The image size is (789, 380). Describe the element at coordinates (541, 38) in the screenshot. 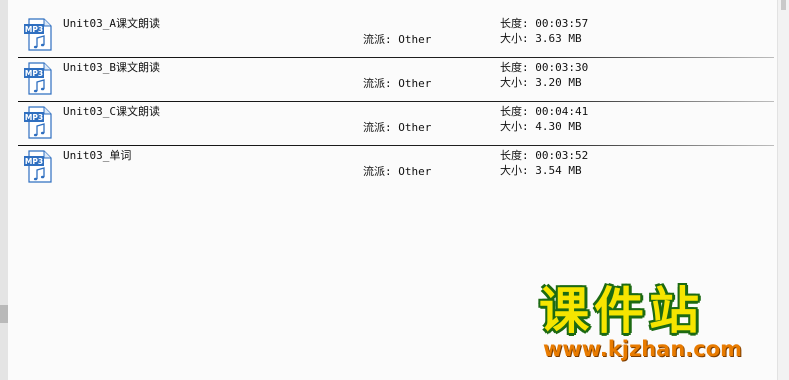

I see `file-size: 大小: 3.63 MB` at that location.